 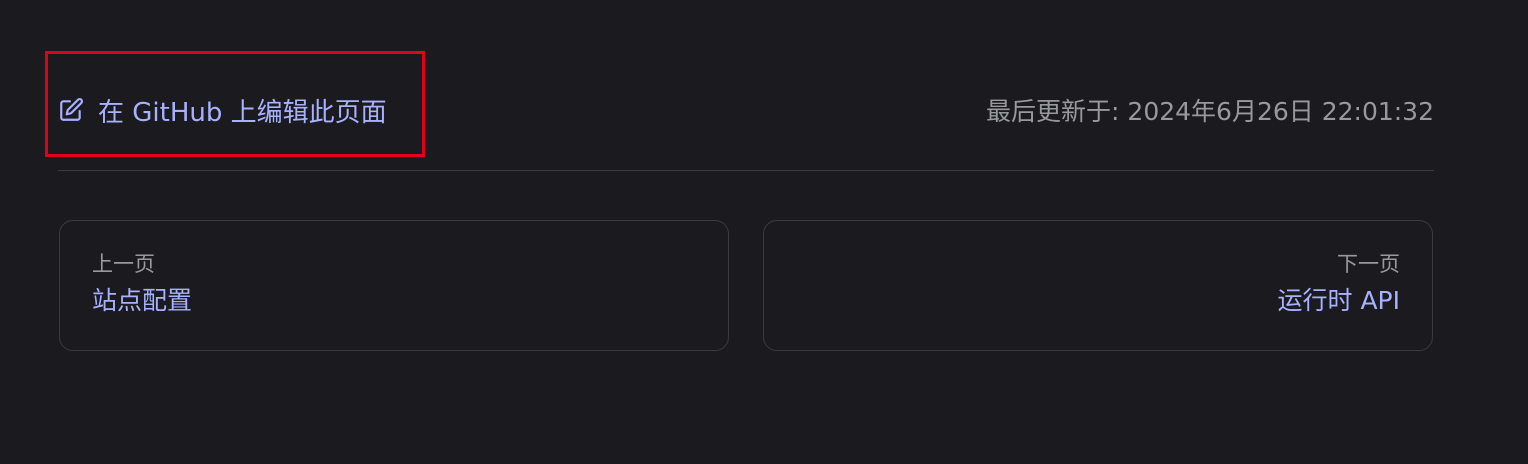 What do you see at coordinates (71, 110) in the screenshot?
I see `edit-icon` at bounding box center [71, 110].